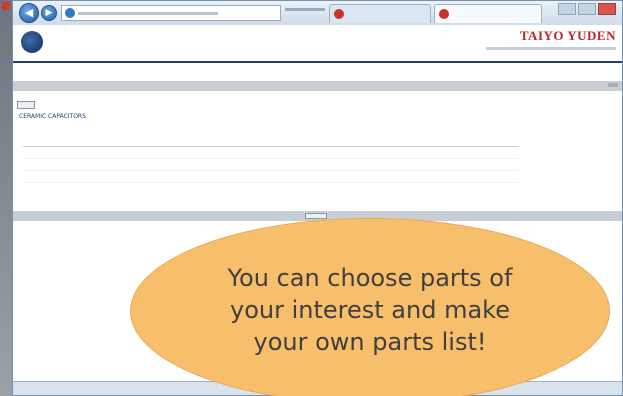 The width and height of the screenshot is (623, 396). I want to click on minimize-icon, so click(567, 9).